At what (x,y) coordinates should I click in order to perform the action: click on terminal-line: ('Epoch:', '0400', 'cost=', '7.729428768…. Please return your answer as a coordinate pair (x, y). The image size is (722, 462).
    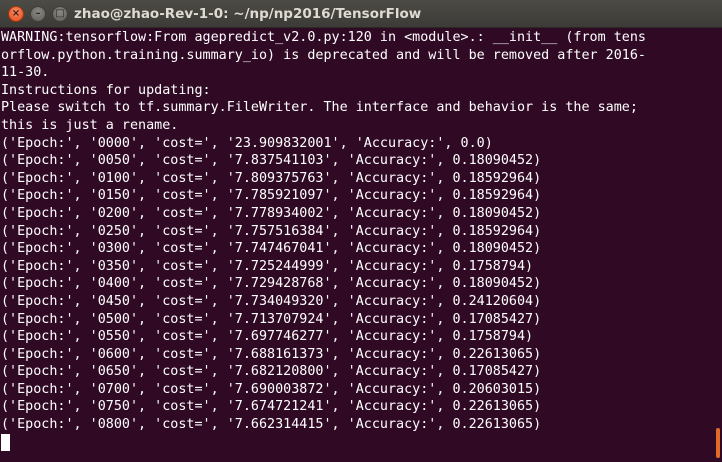
    Looking at the image, I should click on (271, 284).